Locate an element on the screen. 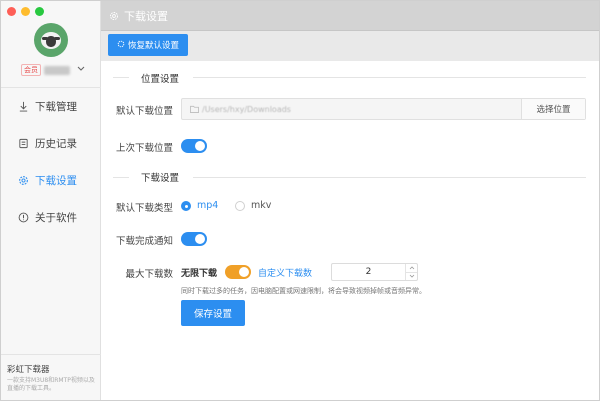 This screenshot has width=600, height=401. sidebar-item-download-settings: 下载设置 is located at coordinates (51, 180).